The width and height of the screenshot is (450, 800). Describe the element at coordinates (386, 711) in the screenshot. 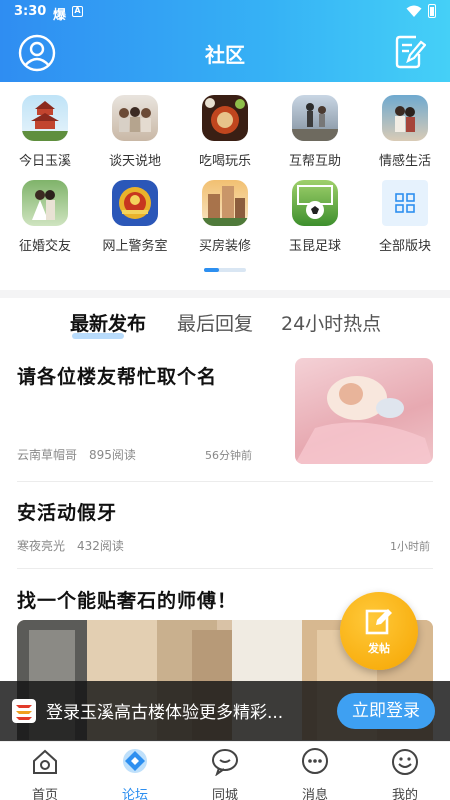

I see `login-button: 立即登录` at that location.